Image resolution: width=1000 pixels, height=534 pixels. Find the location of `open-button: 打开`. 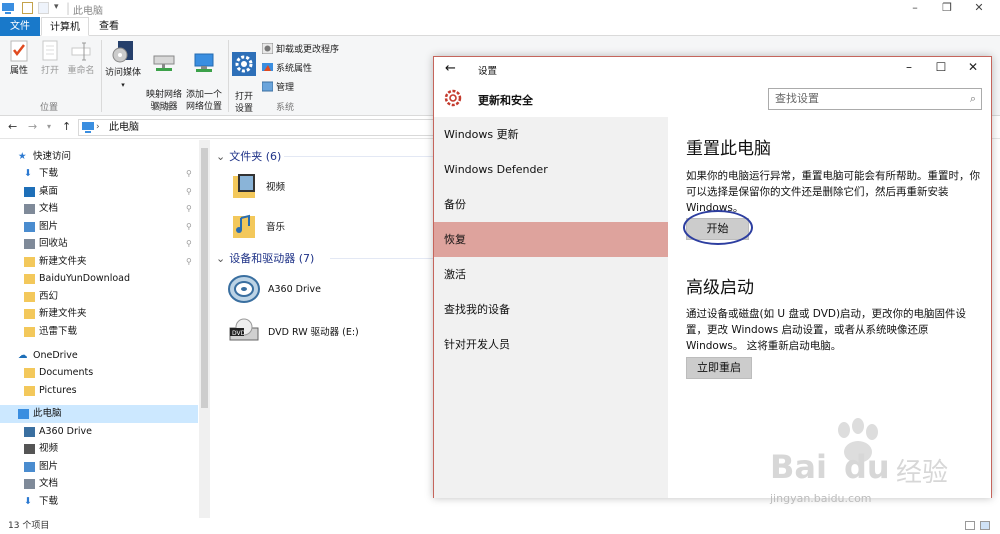

open-button: 打开 is located at coordinates (50, 58).